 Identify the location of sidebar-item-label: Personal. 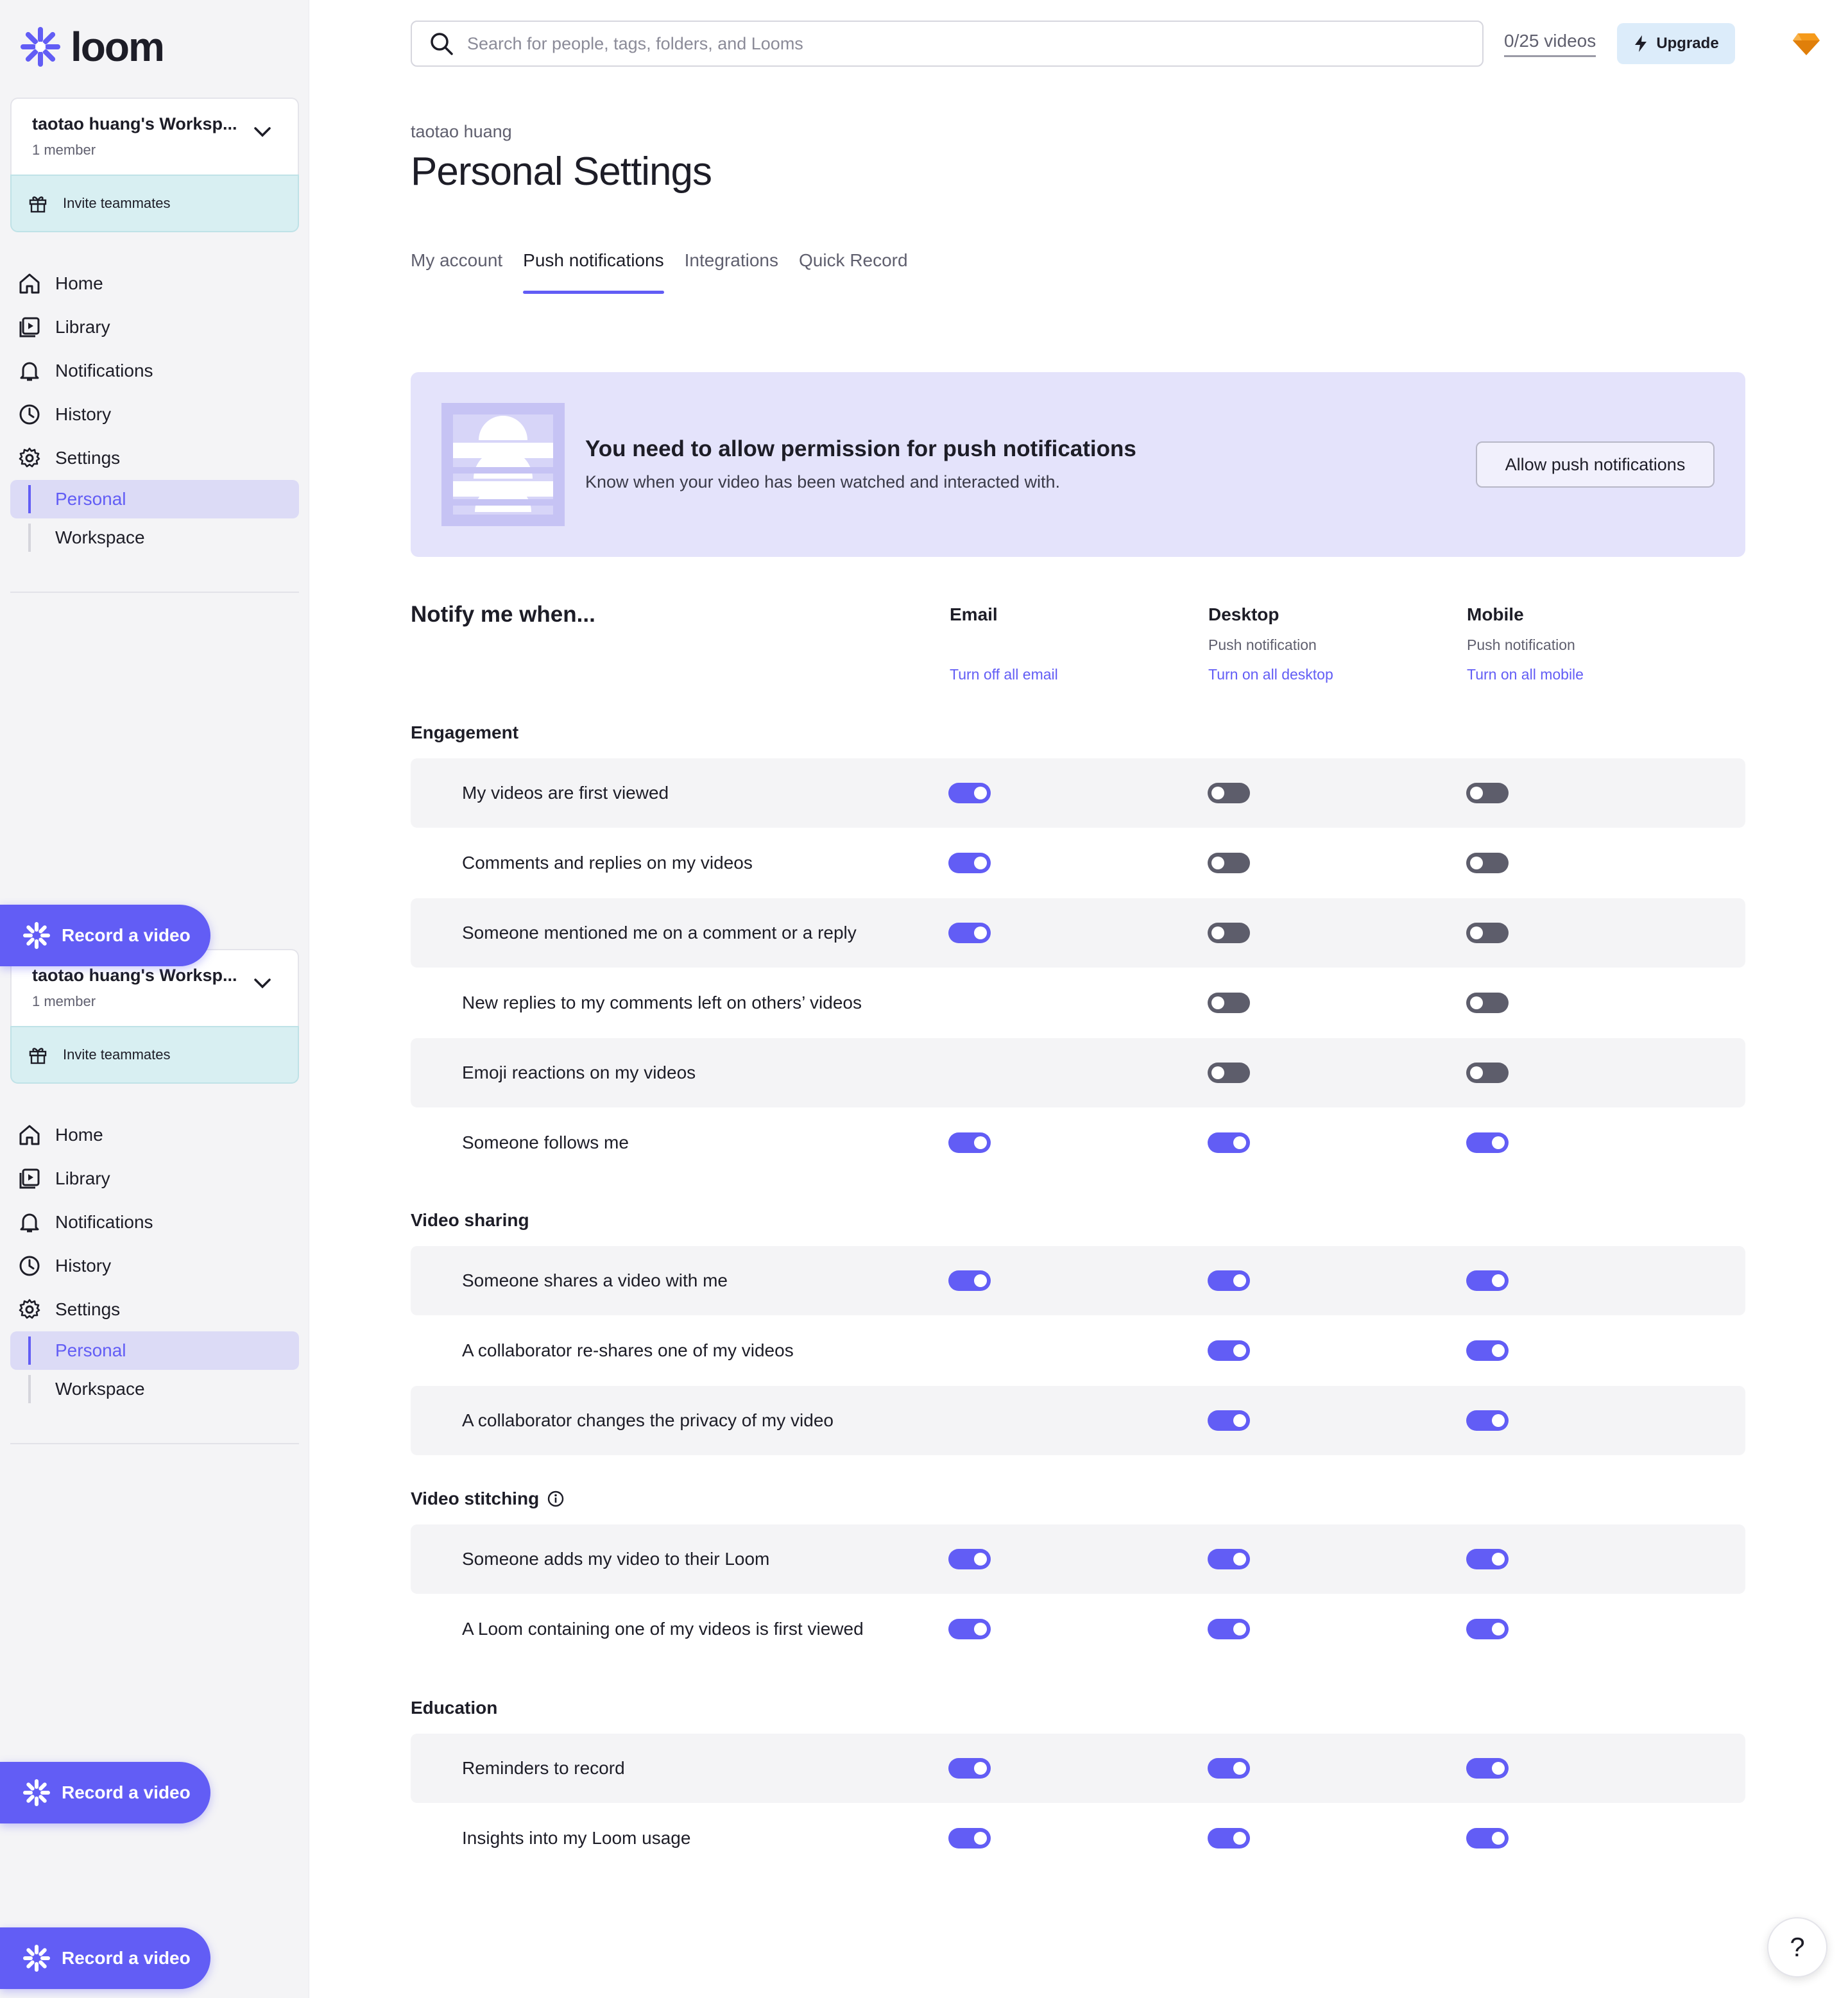
(91, 1350).